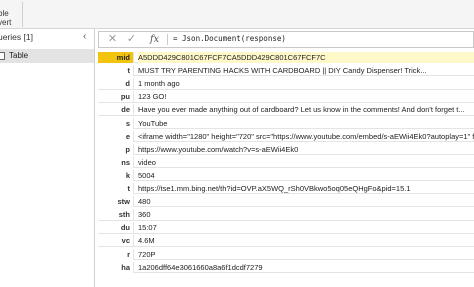  I want to click on record-row: r 720P, so click(286, 254).